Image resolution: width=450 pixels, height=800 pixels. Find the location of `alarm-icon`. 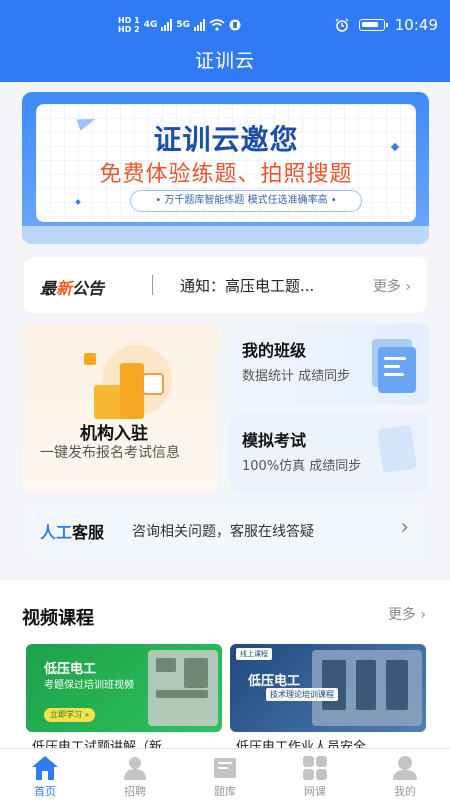

alarm-icon is located at coordinates (342, 25).